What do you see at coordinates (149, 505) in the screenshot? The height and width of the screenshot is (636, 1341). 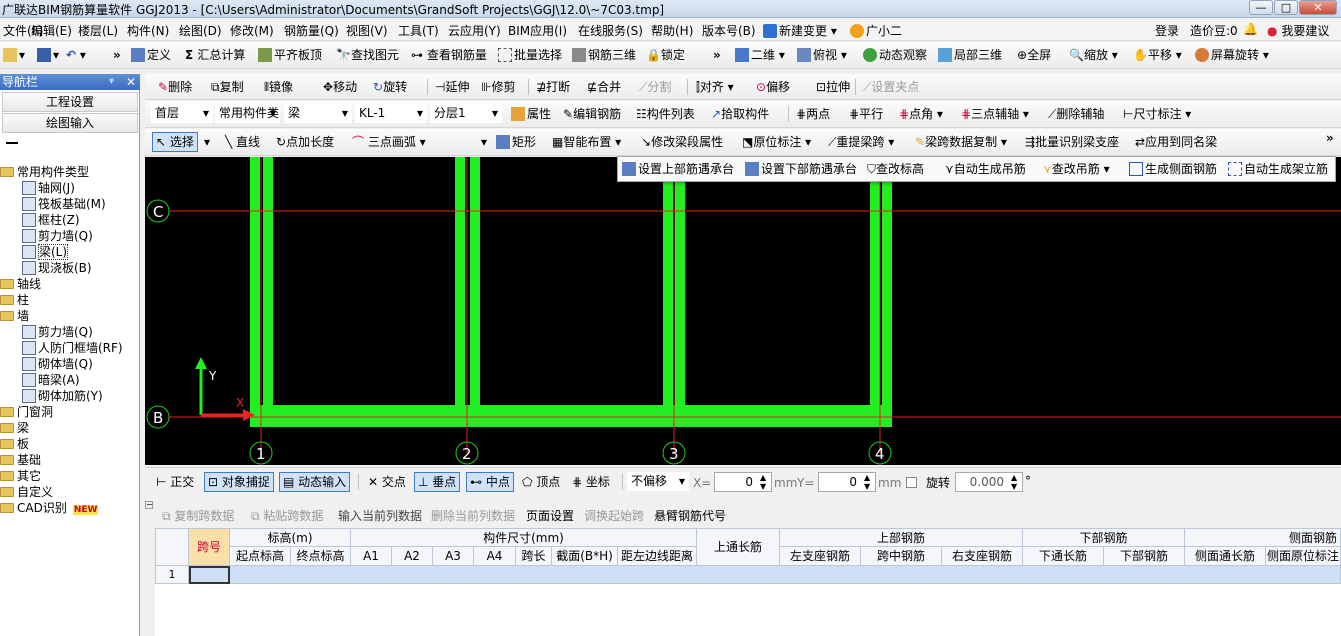 I see `table-collapse-icon: −` at bounding box center [149, 505].